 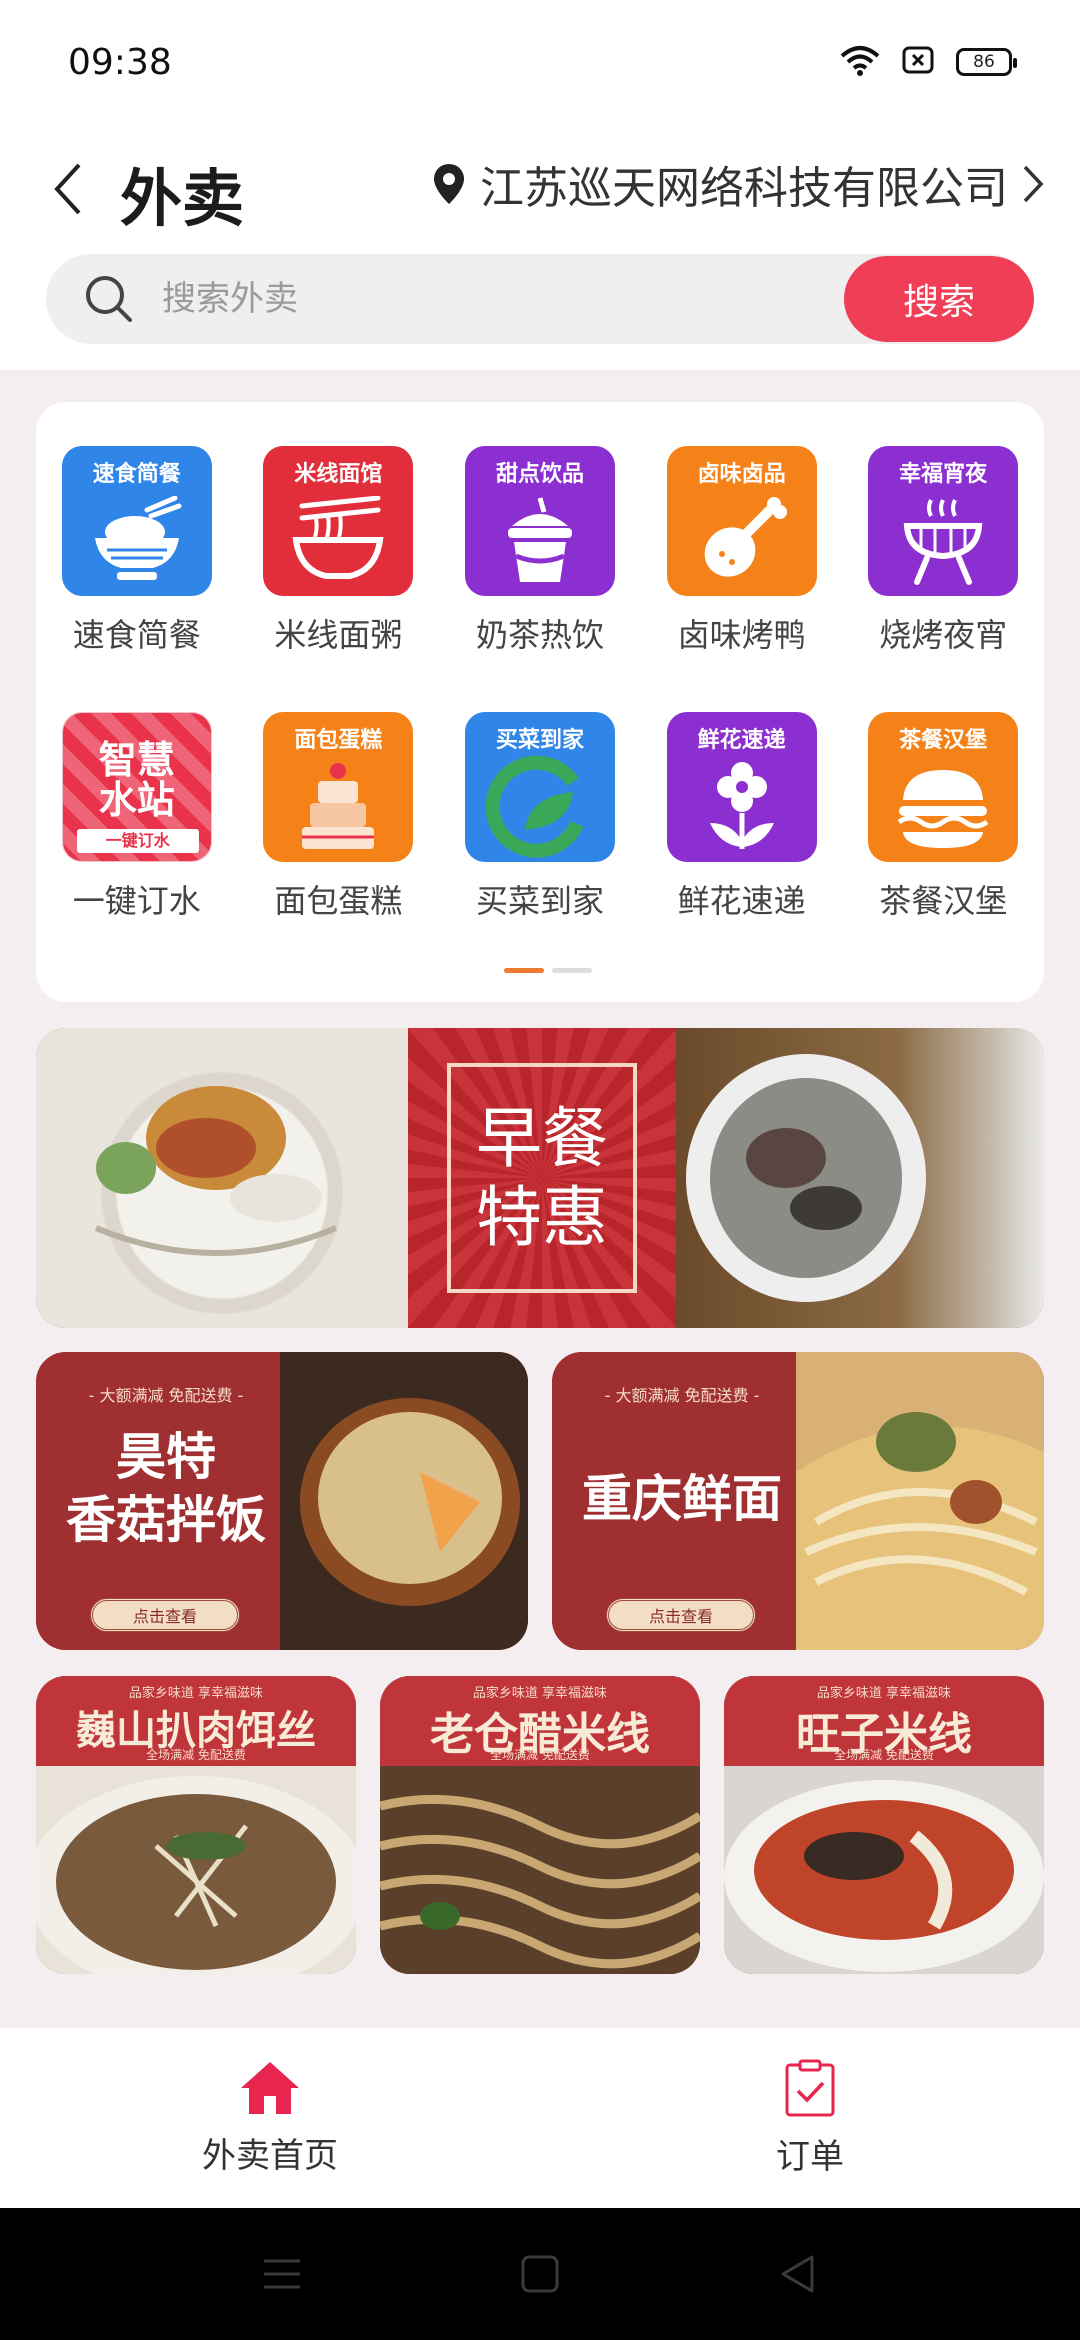 What do you see at coordinates (986, 62) in the screenshot?
I see `battery-icon: 86` at bounding box center [986, 62].